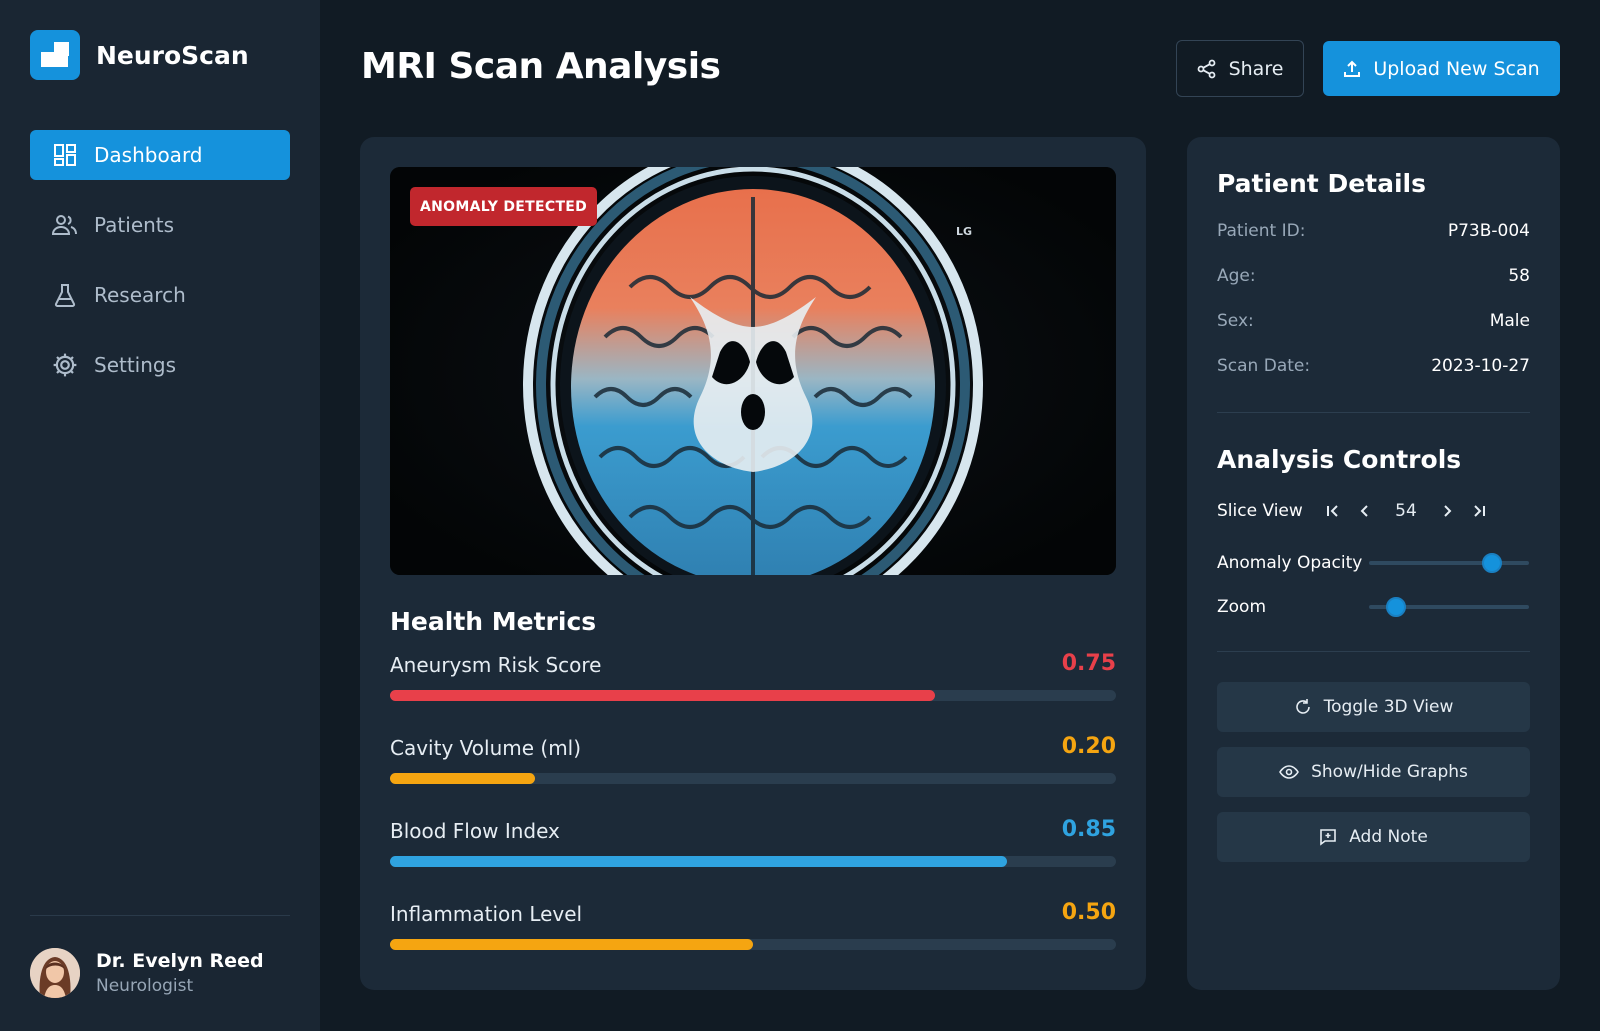  I want to click on scan-orientation-marker: LG, so click(964, 231).